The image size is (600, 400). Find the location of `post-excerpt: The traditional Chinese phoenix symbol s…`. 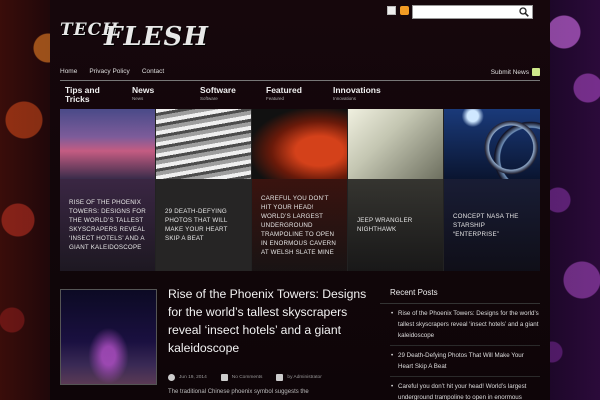

post-excerpt: The traditional Chinese phoenix symbol s… is located at coordinates (238, 392).